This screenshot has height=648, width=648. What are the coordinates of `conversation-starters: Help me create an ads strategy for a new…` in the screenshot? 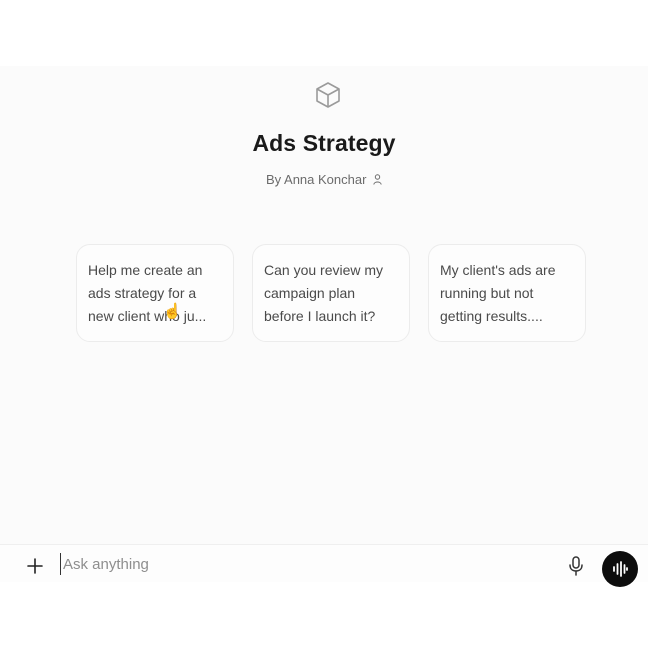 It's located at (331, 293).